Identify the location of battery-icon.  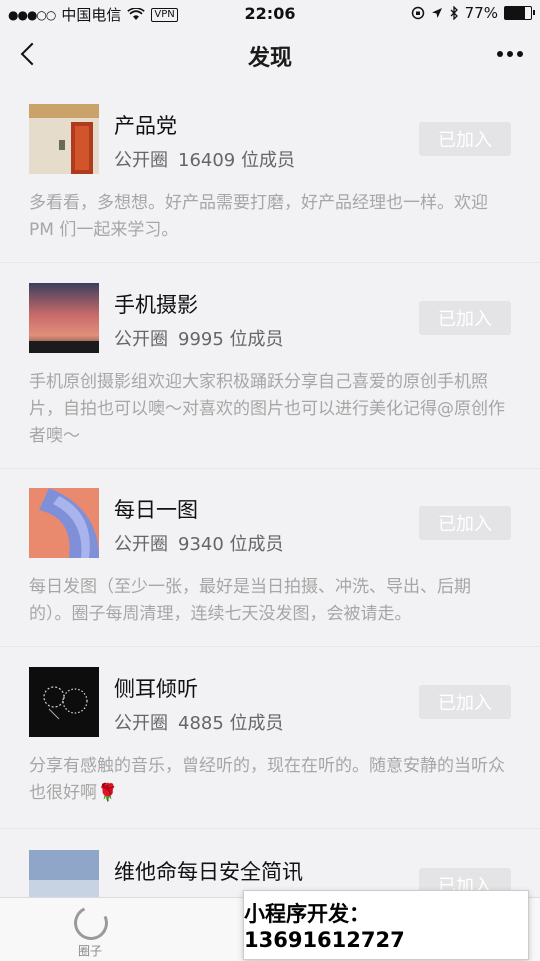
(519, 13).